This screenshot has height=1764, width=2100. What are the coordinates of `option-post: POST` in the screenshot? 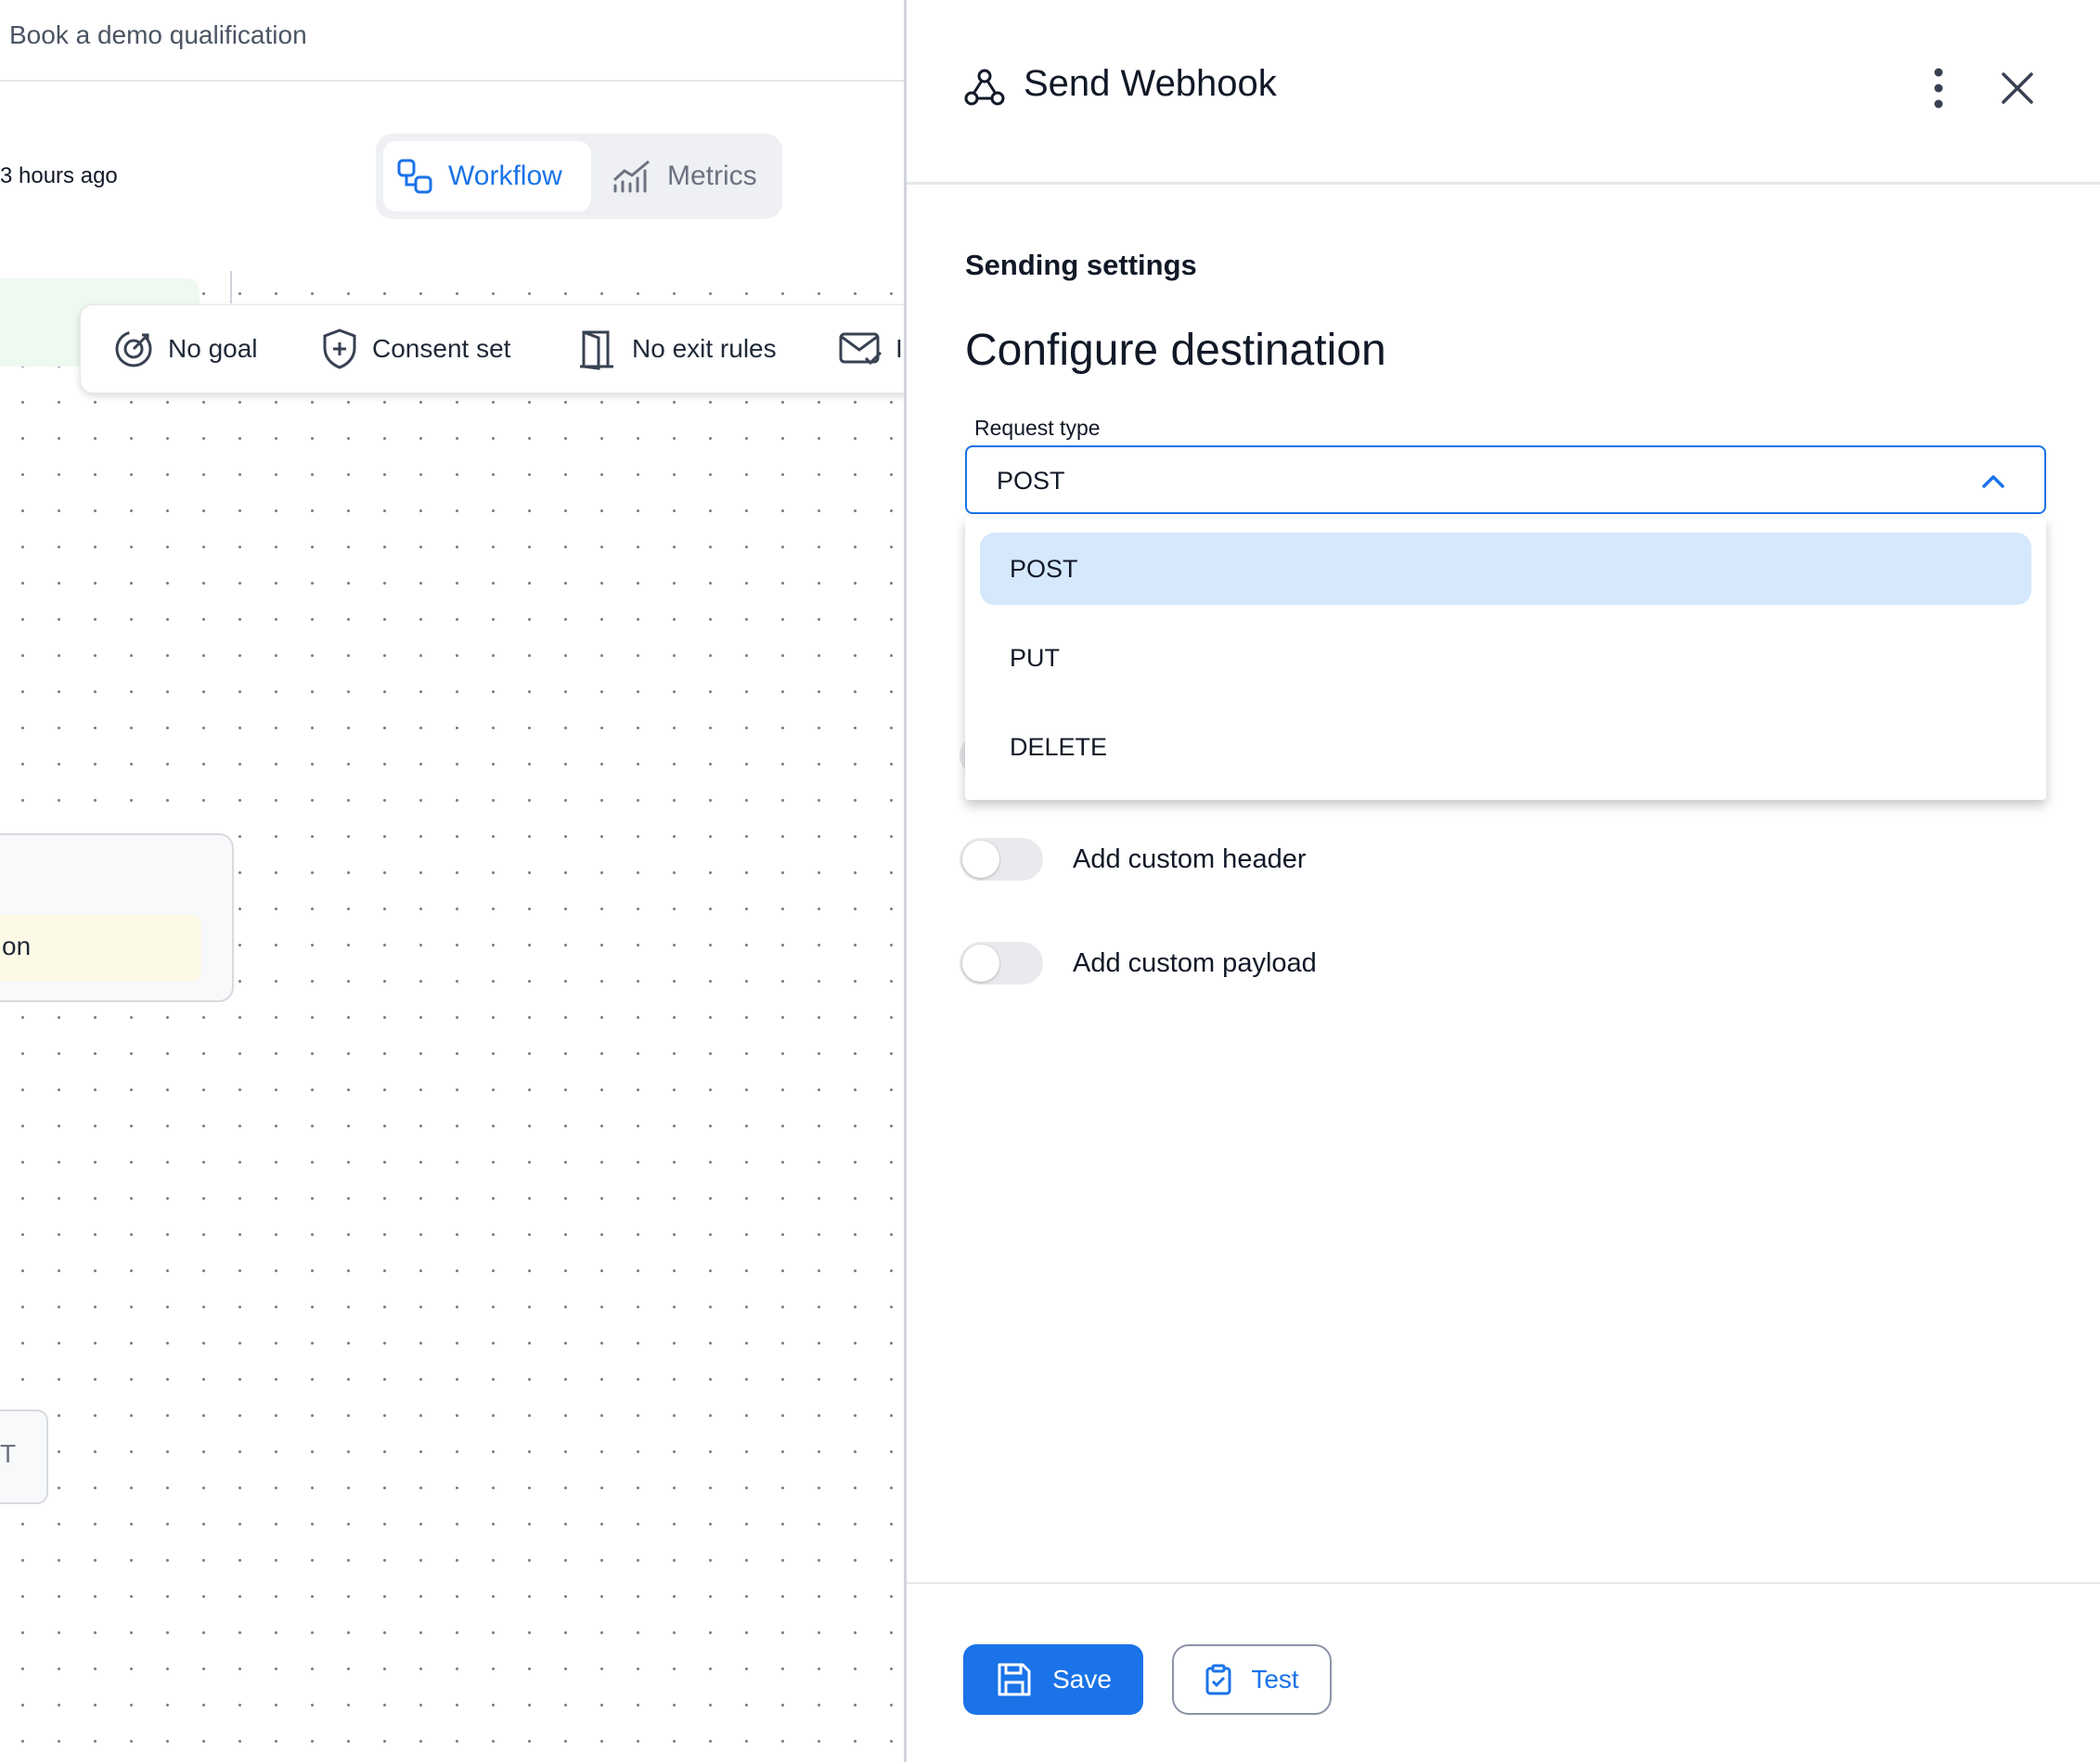 It's located at (1506, 569).